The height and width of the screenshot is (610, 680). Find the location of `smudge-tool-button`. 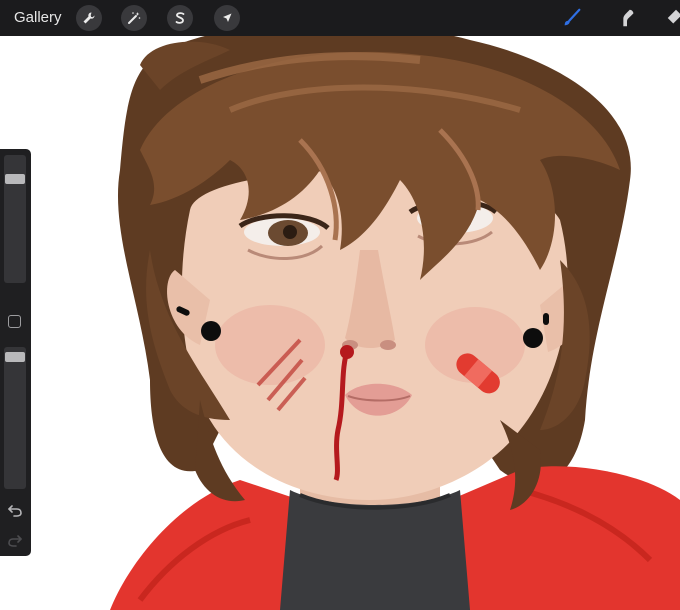

smudge-tool-button is located at coordinates (627, 18).